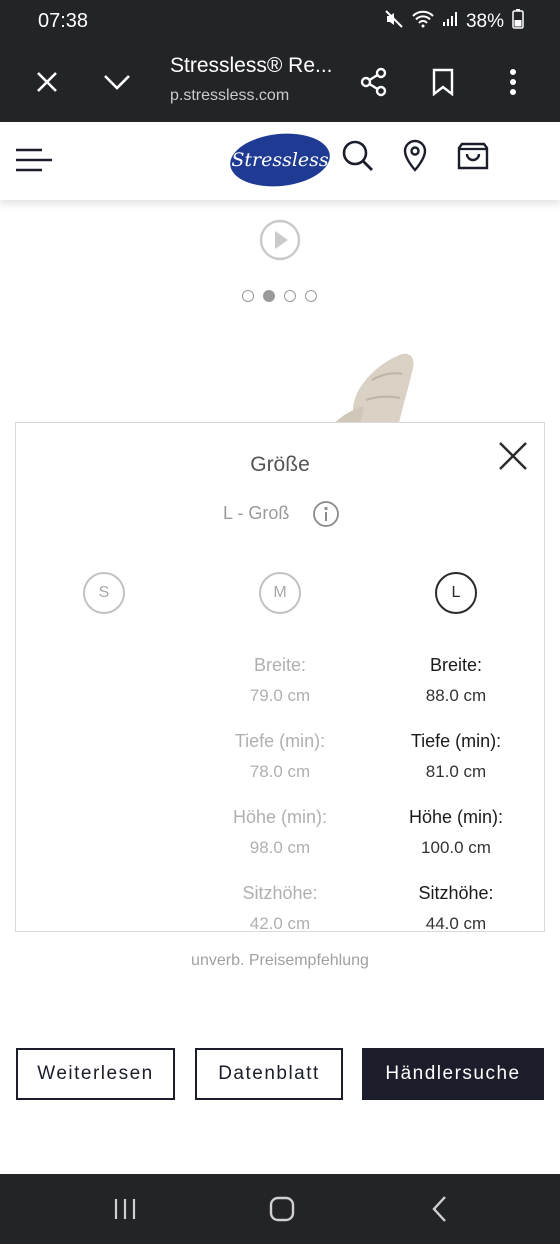  Describe the element at coordinates (280, 82) in the screenshot. I see `browser-toolbar: Stressless® Re... p.stressless.com` at that location.